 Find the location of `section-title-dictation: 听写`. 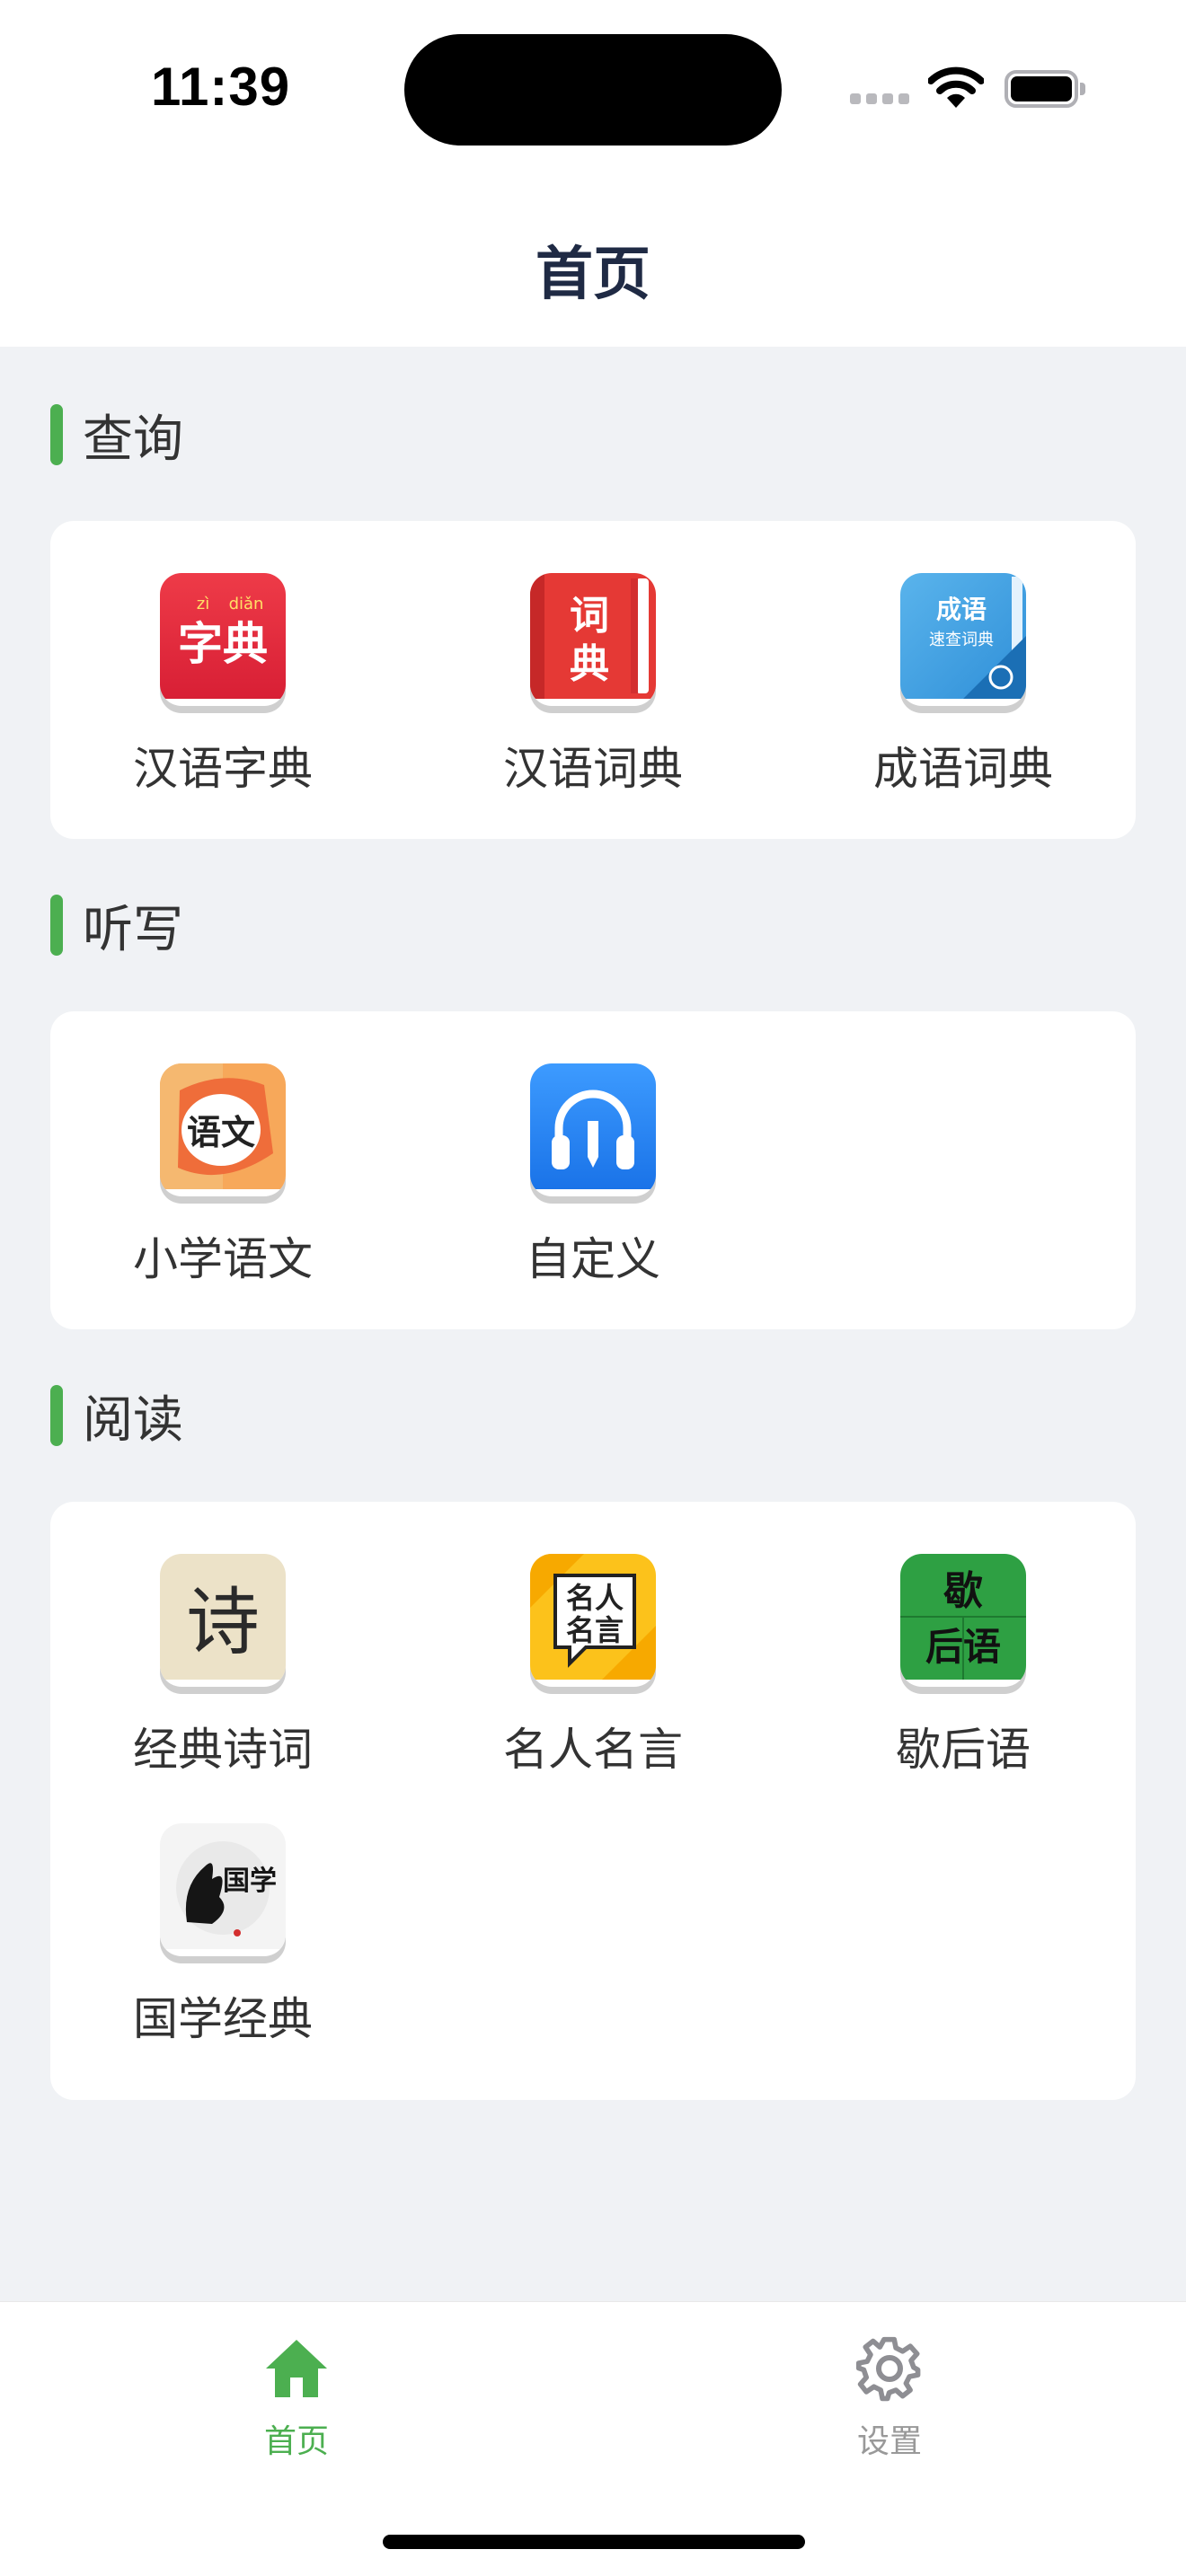

section-title-dictation: 听写 is located at coordinates (133, 930).